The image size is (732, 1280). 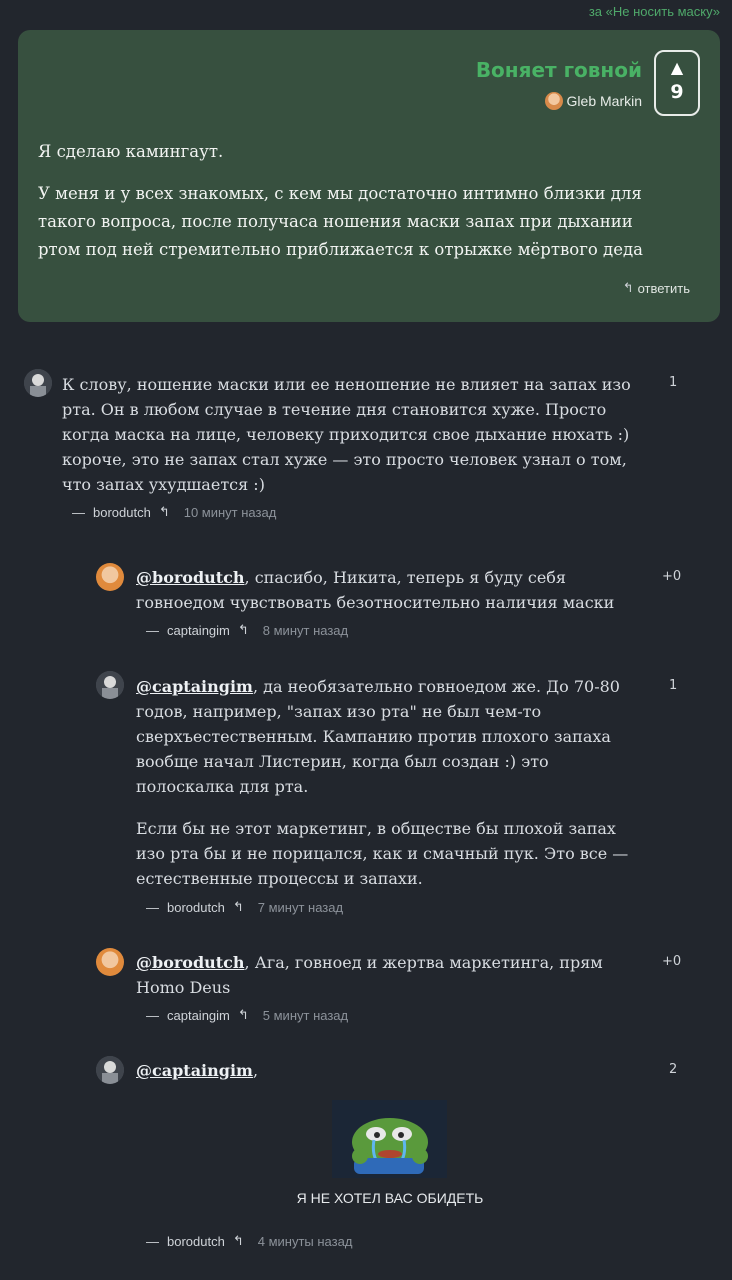 What do you see at coordinates (673, 1069) in the screenshot?
I see `comment-score: 2` at bounding box center [673, 1069].